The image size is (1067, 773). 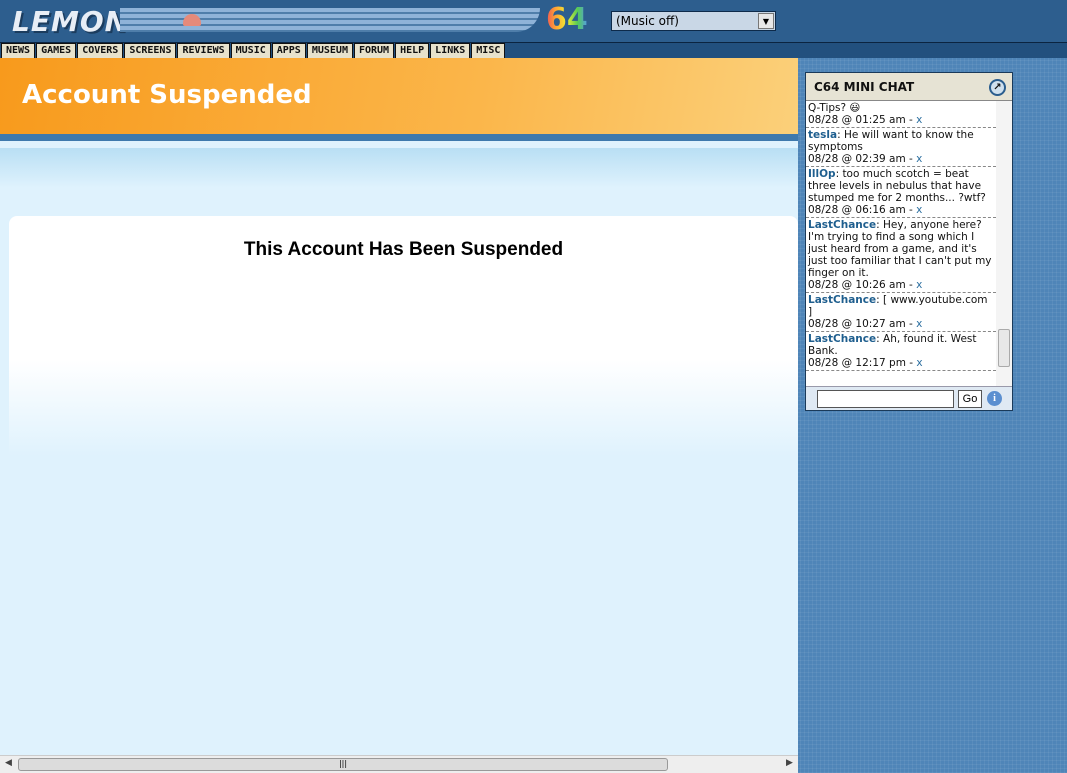 I want to click on popout-icon: ↗, so click(x=997, y=87).